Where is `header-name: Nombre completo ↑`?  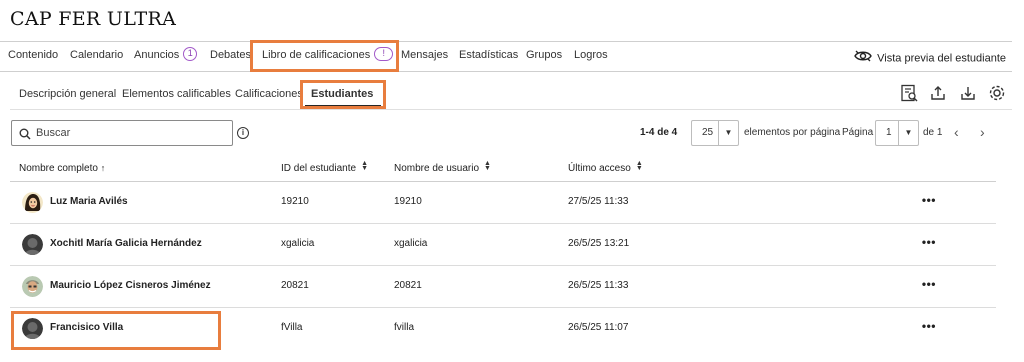
header-name: Nombre completo ↑ is located at coordinates (62, 168).